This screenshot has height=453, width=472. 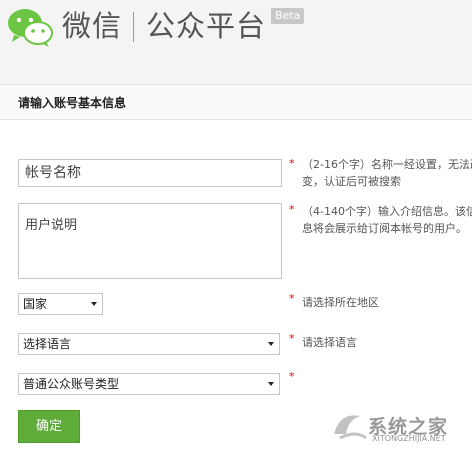 I want to click on beta-badge: Beta, so click(x=288, y=16).